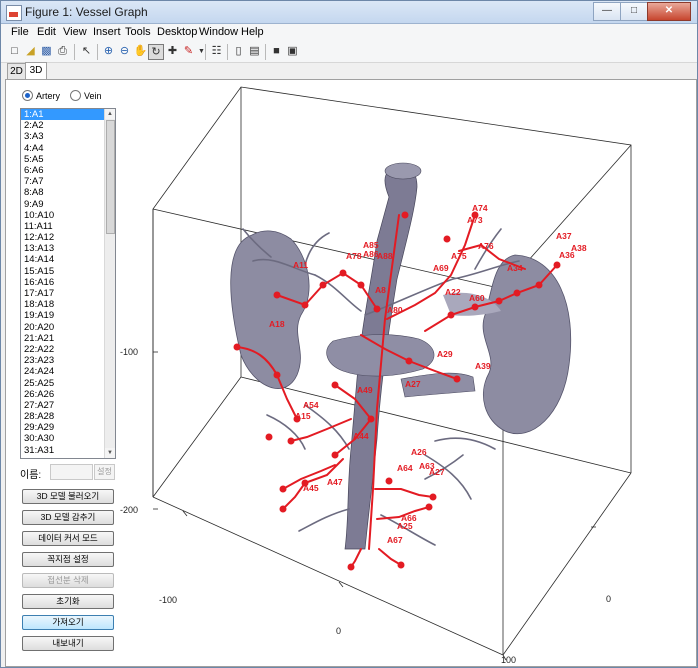  Describe the element at coordinates (385, 256) in the screenshot. I see `label-a88: A88` at that location.